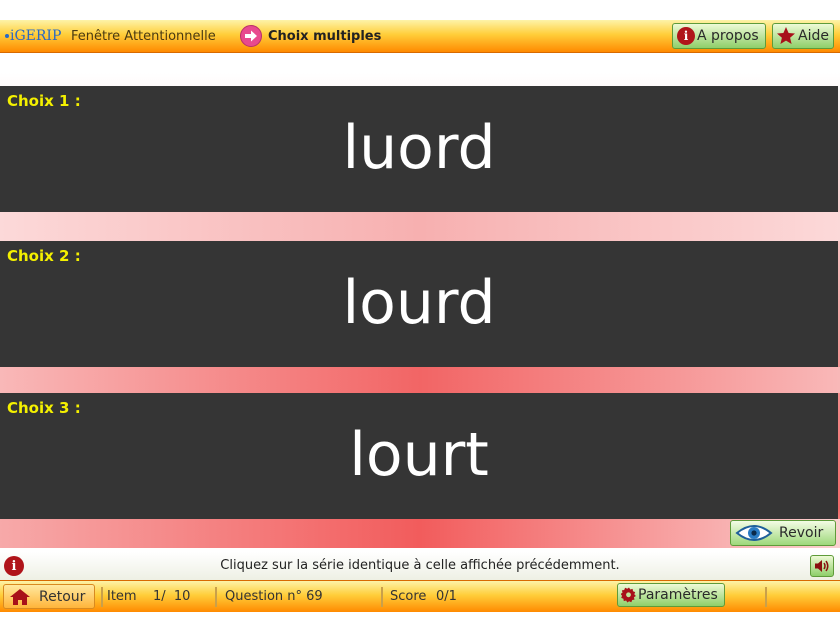 The image size is (840, 630). I want to click on gear-icon, so click(629, 595).